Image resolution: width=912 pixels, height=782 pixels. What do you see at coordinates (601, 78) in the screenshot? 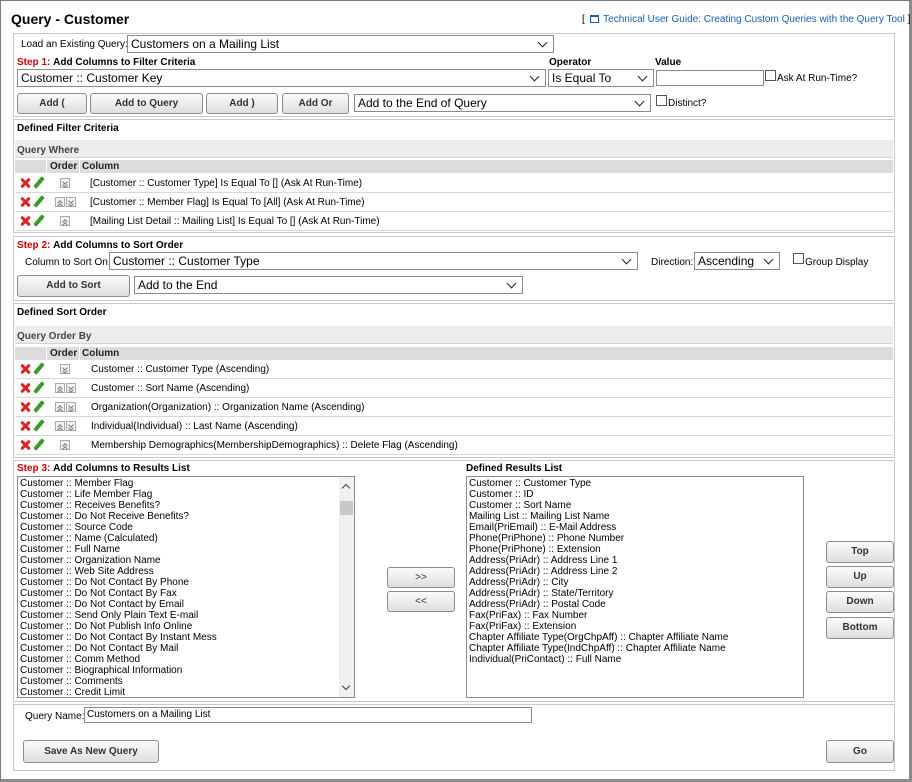
I see `operator-select: Is Equal To` at bounding box center [601, 78].